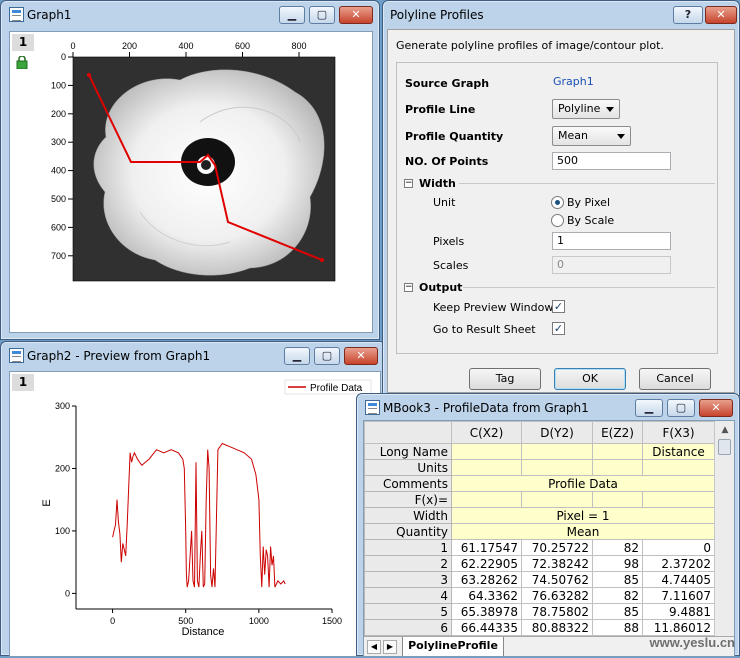  What do you see at coordinates (557, 627) in the screenshot?
I see `data-cell: 80.88322` at bounding box center [557, 627].